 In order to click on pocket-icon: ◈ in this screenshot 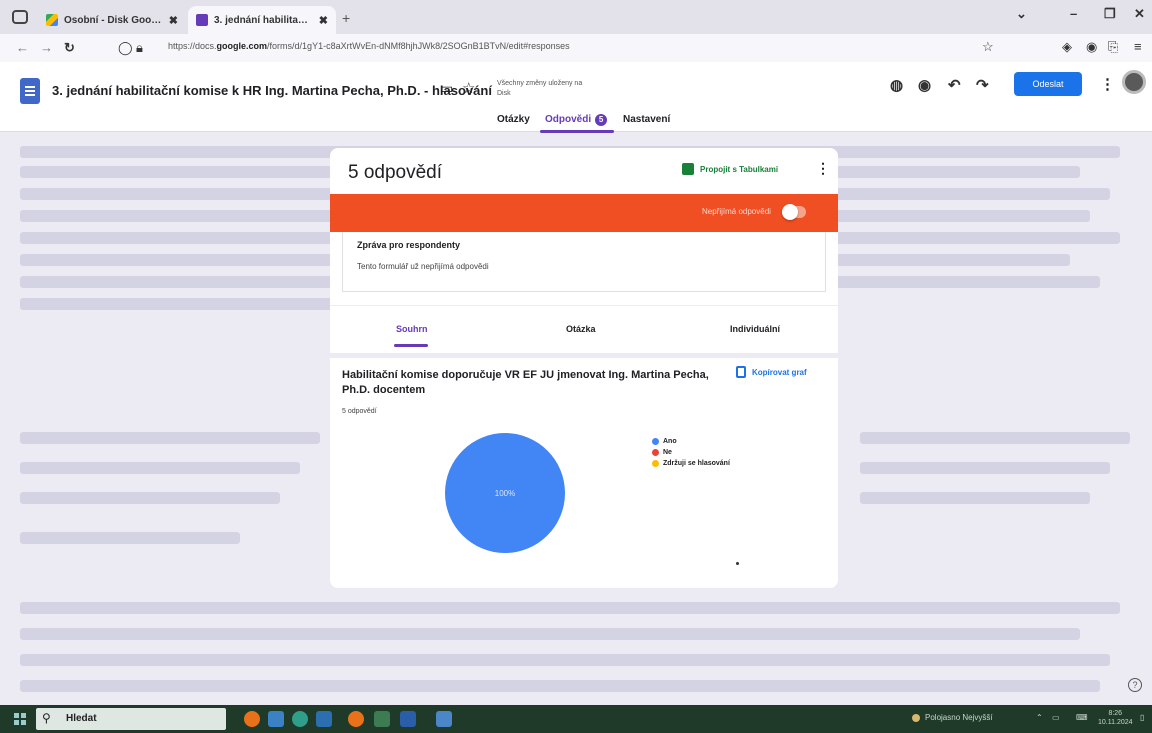, I will do `click(1067, 47)`.